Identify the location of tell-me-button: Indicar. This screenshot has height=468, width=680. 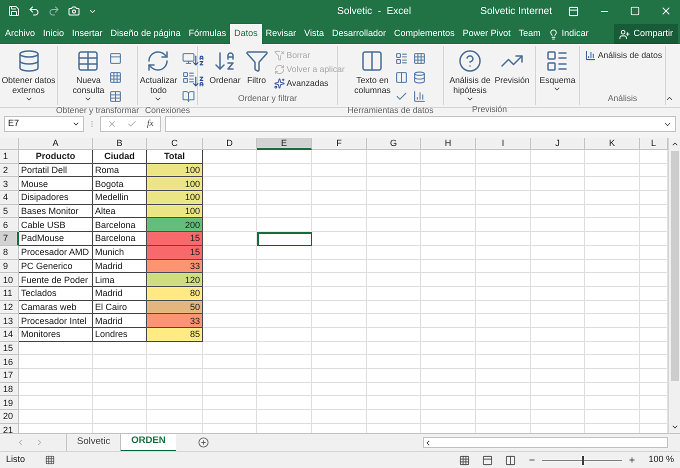
(568, 34).